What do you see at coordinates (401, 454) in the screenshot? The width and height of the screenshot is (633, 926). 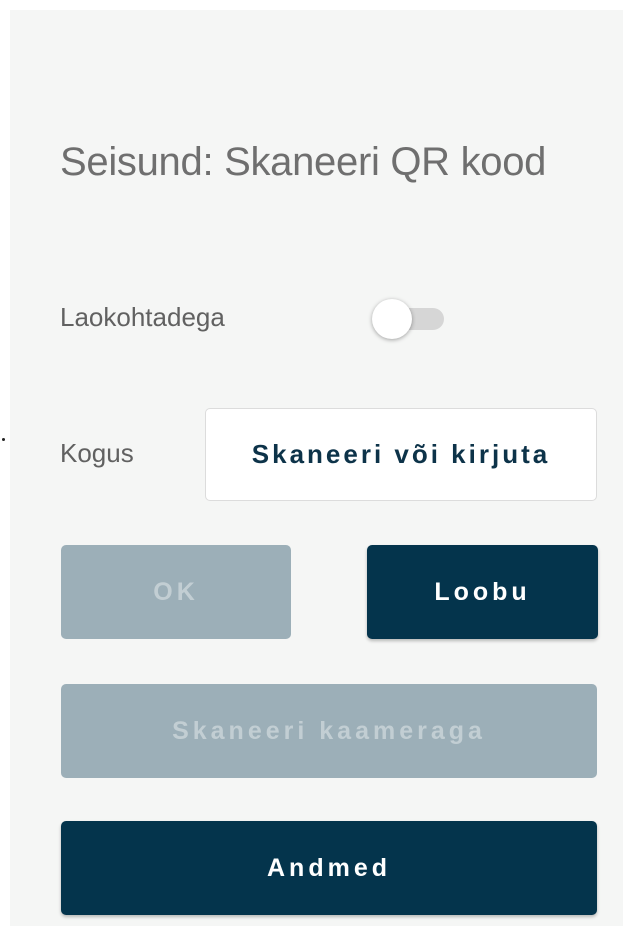 I see `quantity-input: Skaneeri või kirjuta` at bounding box center [401, 454].